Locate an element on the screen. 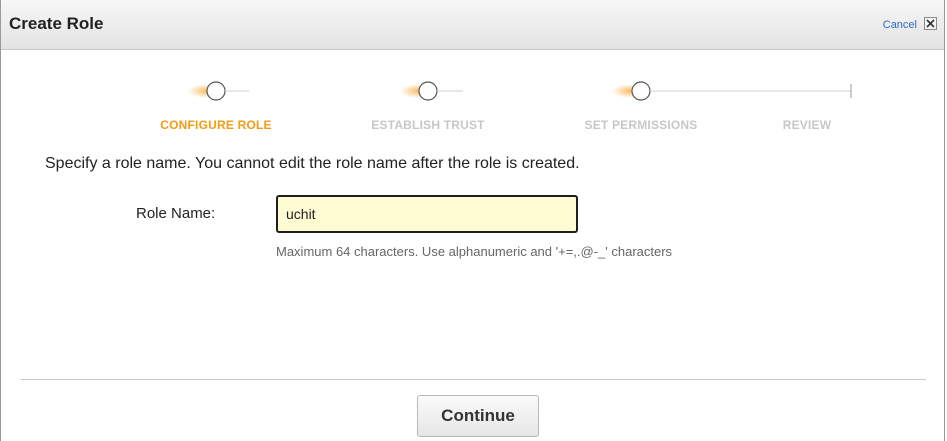  role-name-label: Role Name: is located at coordinates (176, 213).